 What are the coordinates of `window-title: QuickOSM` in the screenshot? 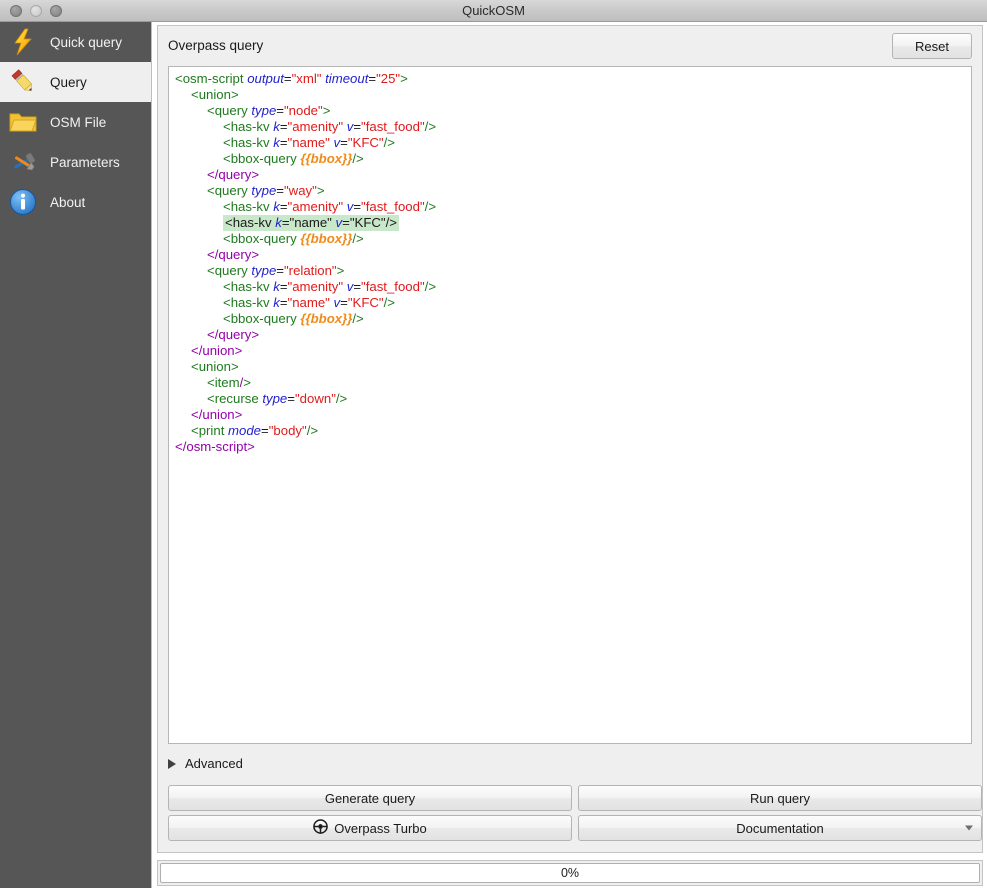 It's located at (493, 10).